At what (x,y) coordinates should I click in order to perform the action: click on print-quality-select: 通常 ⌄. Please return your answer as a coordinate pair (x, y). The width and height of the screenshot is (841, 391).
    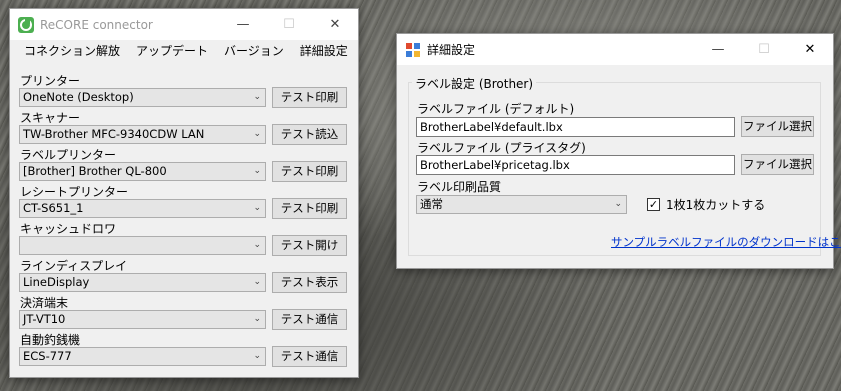
    Looking at the image, I should click on (521, 204).